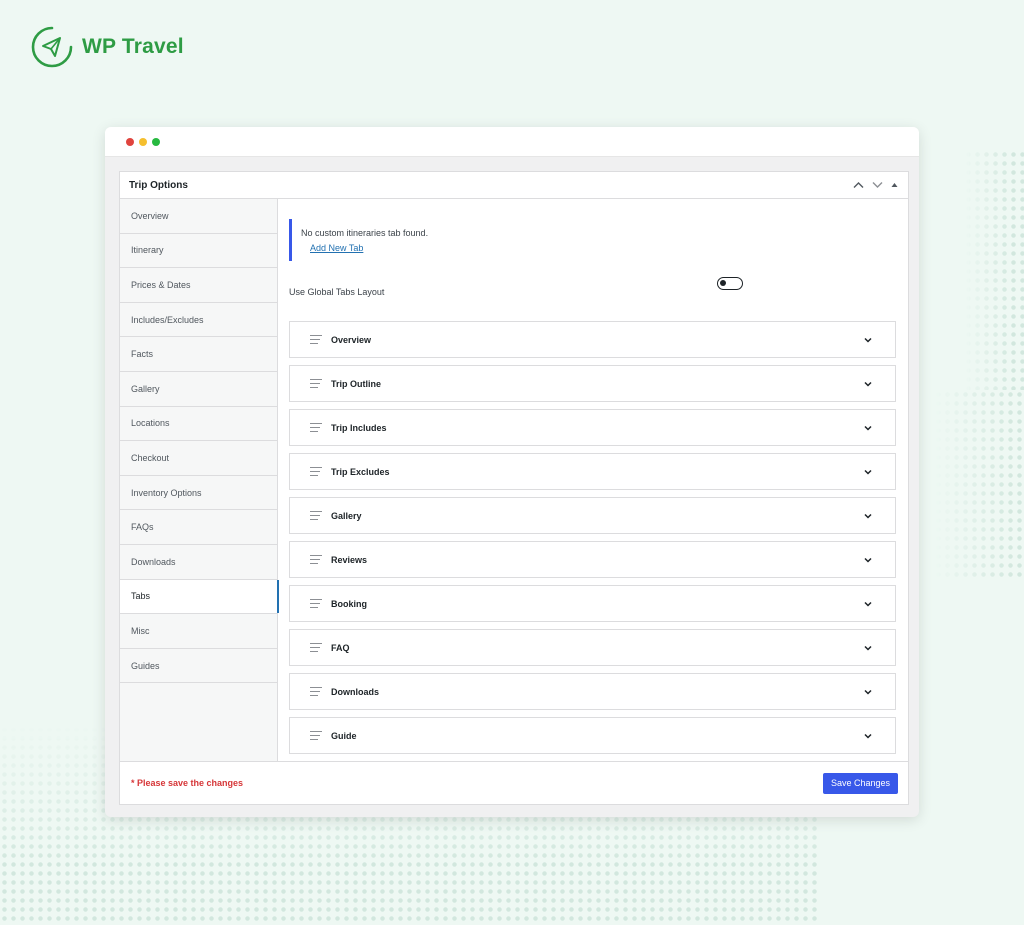  I want to click on sidebar-item-label: Itinerary, so click(147, 250).